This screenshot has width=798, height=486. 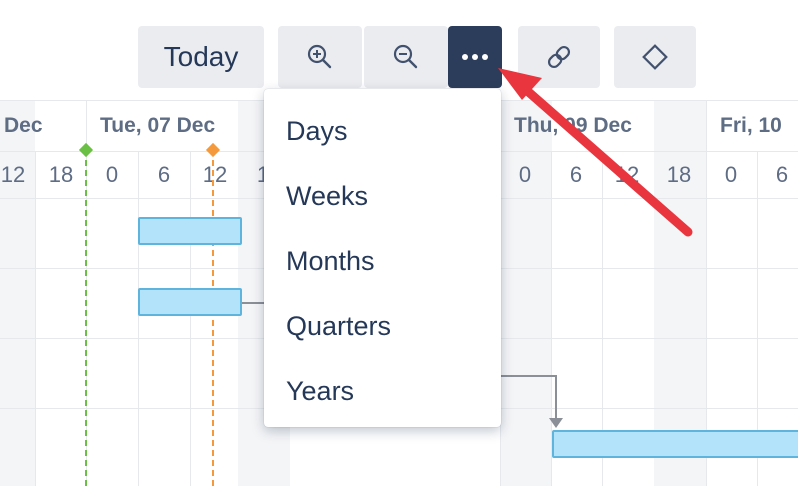 What do you see at coordinates (751, 125) in the screenshot?
I see `day-label: Fri, 10` at bounding box center [751, 125].